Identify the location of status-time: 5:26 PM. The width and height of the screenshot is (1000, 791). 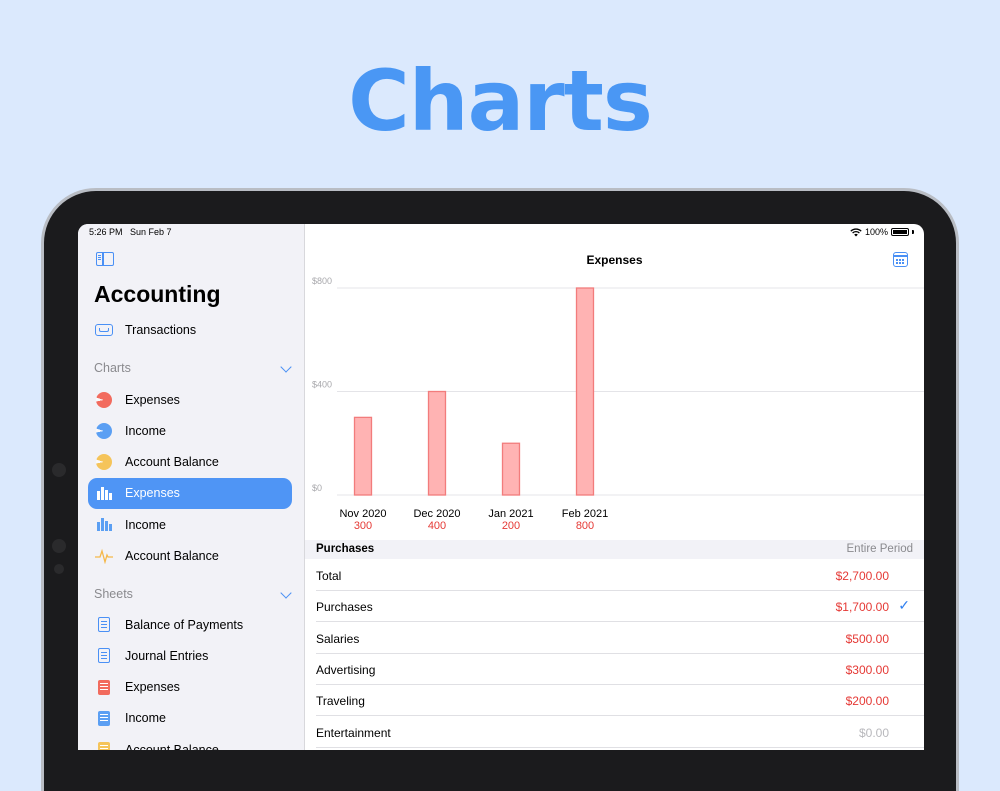
(106, 232).